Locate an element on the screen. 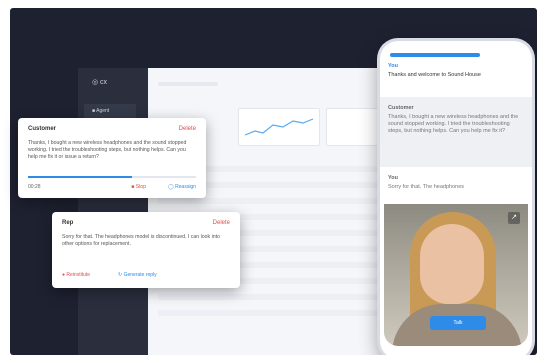 The height and width of the screenshot is (363, 547). reassign-label: Reassign is located at coordinates (185, 187).